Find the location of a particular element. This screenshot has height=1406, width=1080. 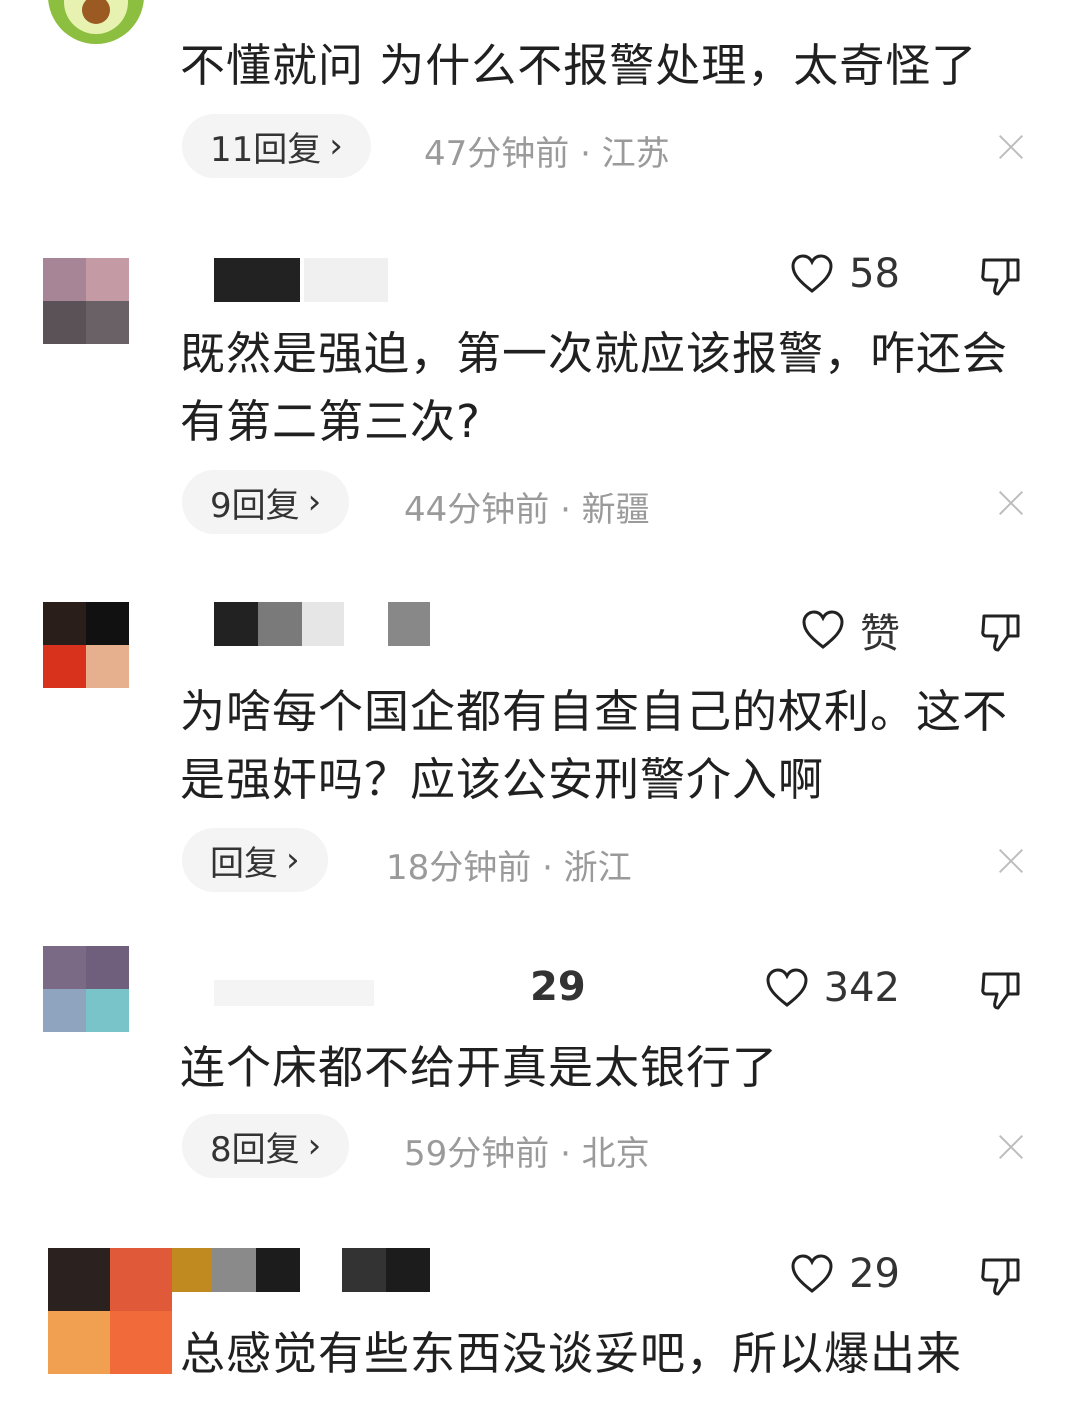

reply-button: 9回复 › is located at coordinates (266, 502).